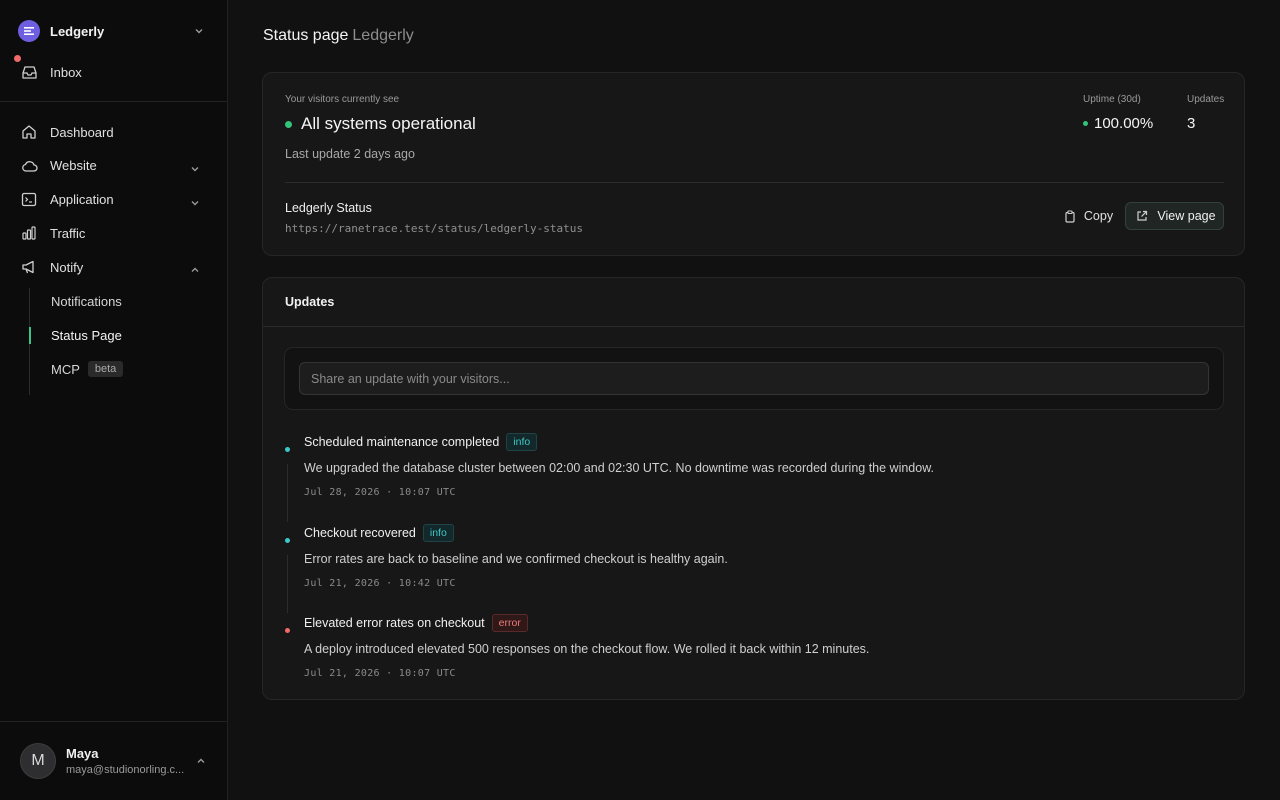 Image resolution: width=1280 pixels, height=800 pixels. What do you see at coordinates (1112, 99) in the screenshot?
I see `uptime-label: Uptime (30d)` at bounding box center [1112, 99].